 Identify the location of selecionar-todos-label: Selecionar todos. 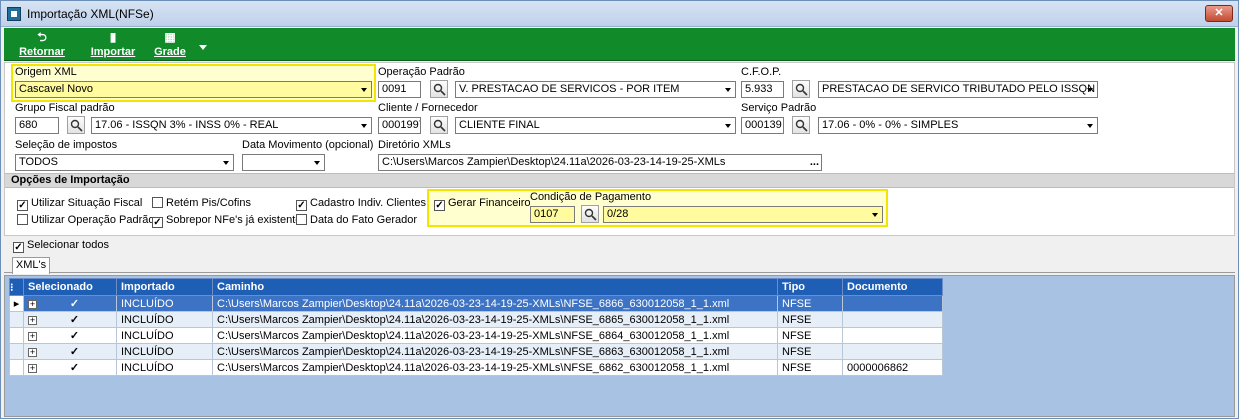
(68, 245).